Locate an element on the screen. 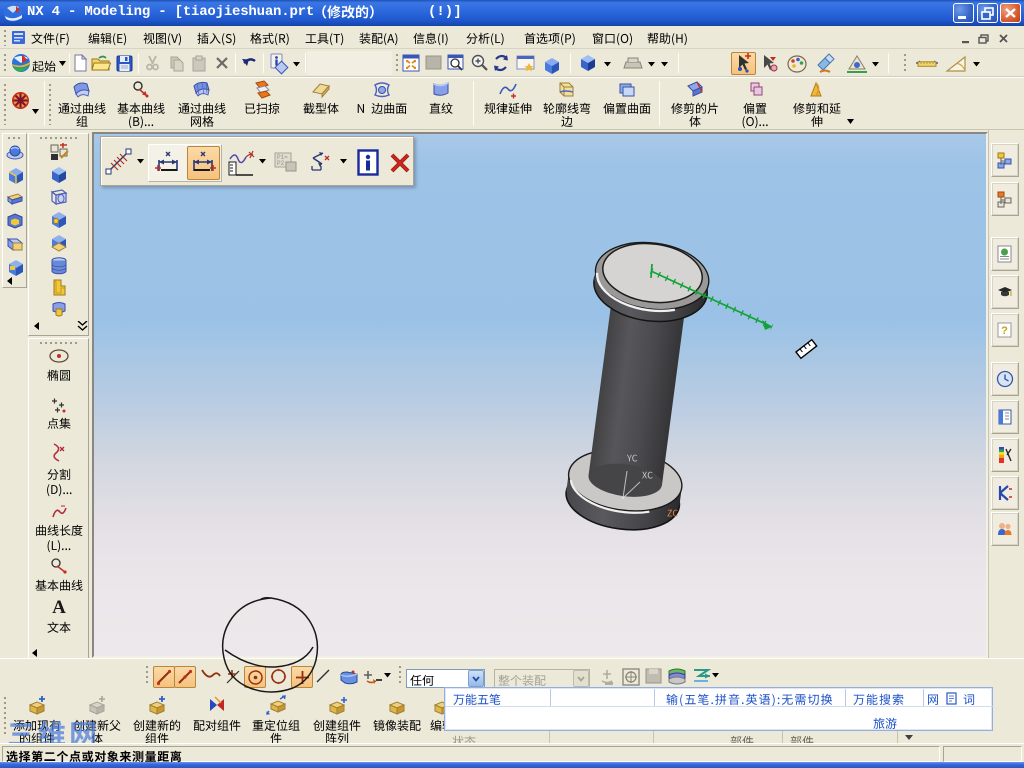 This screenshot has width=1024, height=768. svg-text: A is located at coordinates (59, 607).